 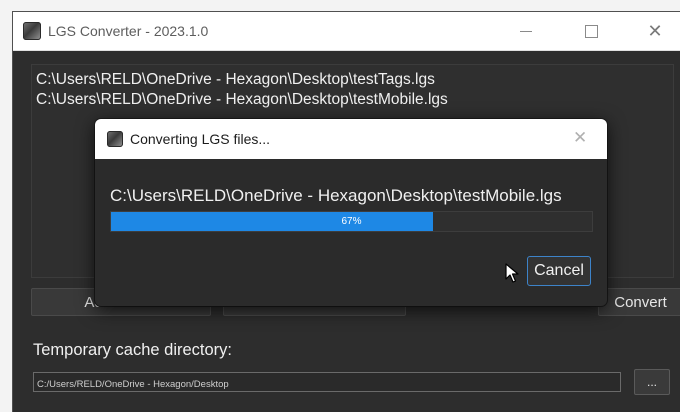 What do you see at coordinates (346, 31) in the screenshot?
I see `window-titlebar: LGS Converter - 2023.1.0 ✕` at bounding box center [346, 31].